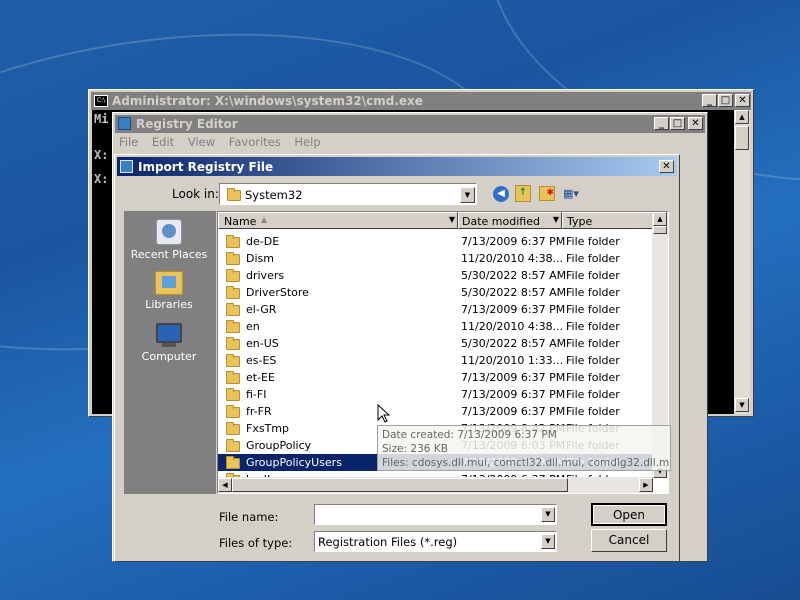  Describe the element at coordinates (263, 241) in the screenshot. I see `file-name: de-DE` at that location.